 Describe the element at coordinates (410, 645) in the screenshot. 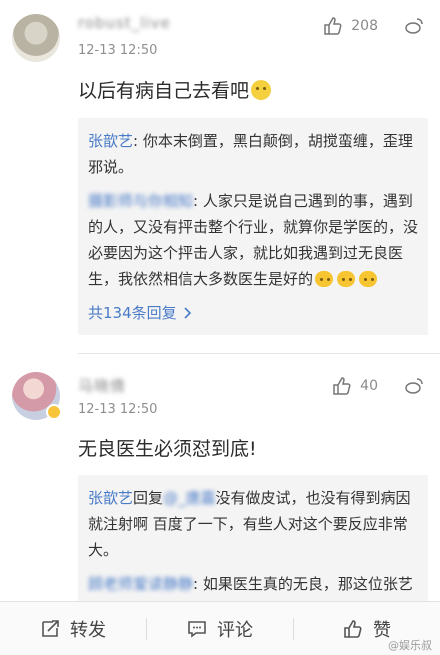

I see `watermark: @娱乐叔` at that location.